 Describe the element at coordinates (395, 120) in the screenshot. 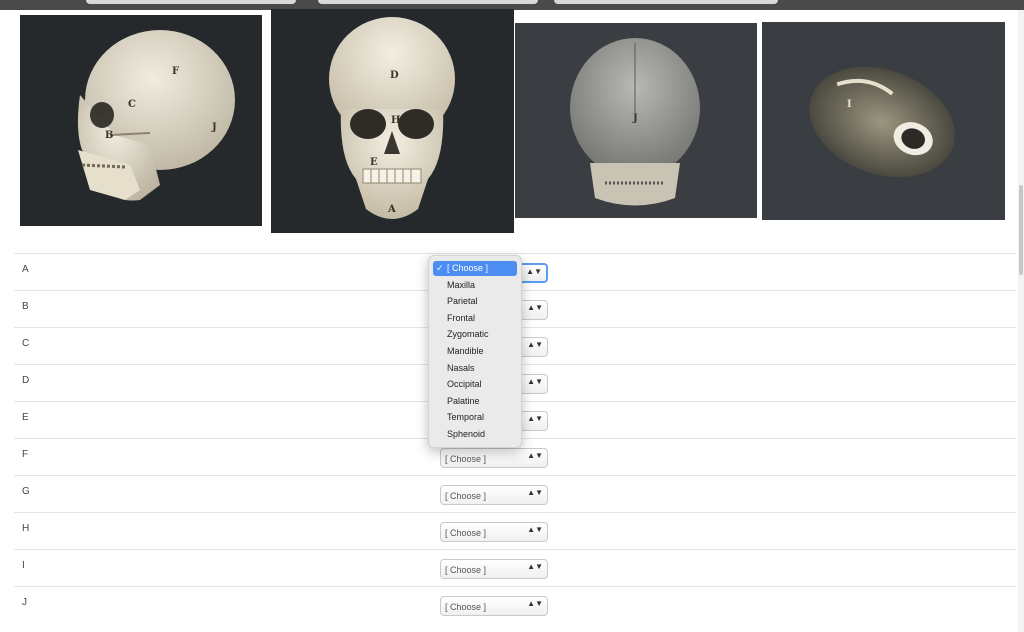

I see `label-H: H` at that location.